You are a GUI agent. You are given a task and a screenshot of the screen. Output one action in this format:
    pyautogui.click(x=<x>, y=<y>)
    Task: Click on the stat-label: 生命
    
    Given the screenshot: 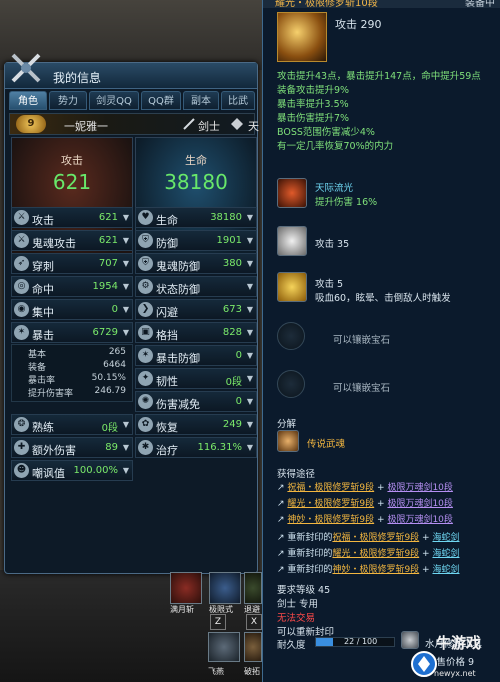 What is the action you would take?
    pyautogui.click(x=167, y=220)
    